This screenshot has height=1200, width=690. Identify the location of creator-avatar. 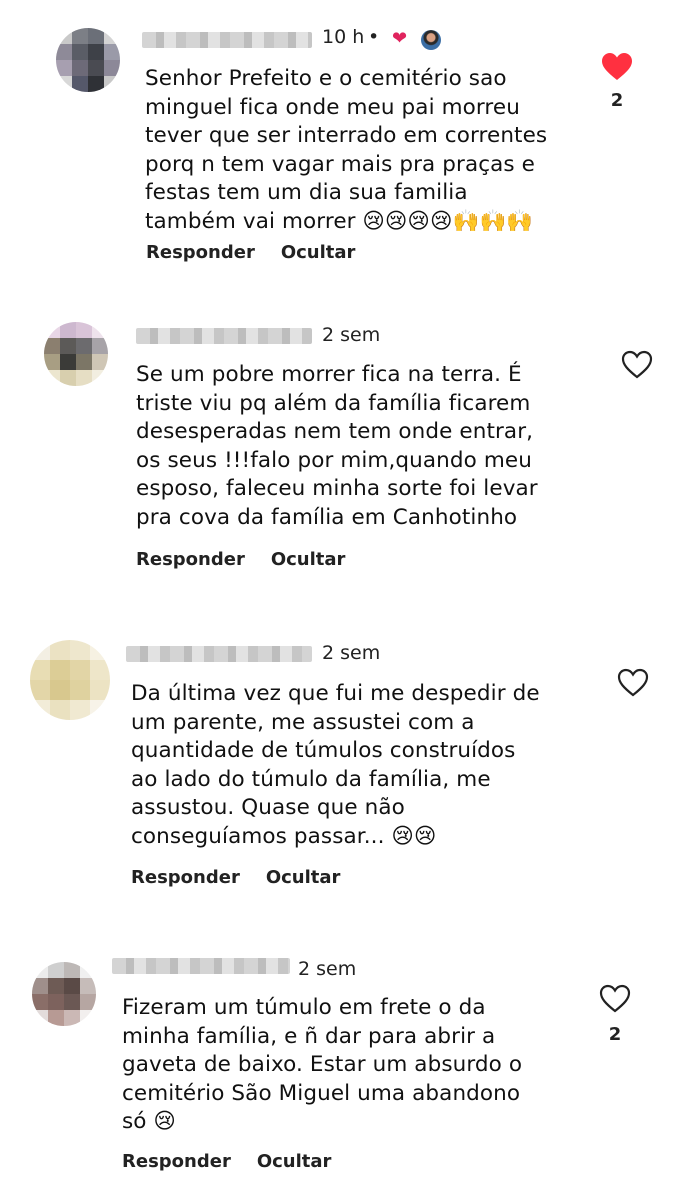
(431, 40).